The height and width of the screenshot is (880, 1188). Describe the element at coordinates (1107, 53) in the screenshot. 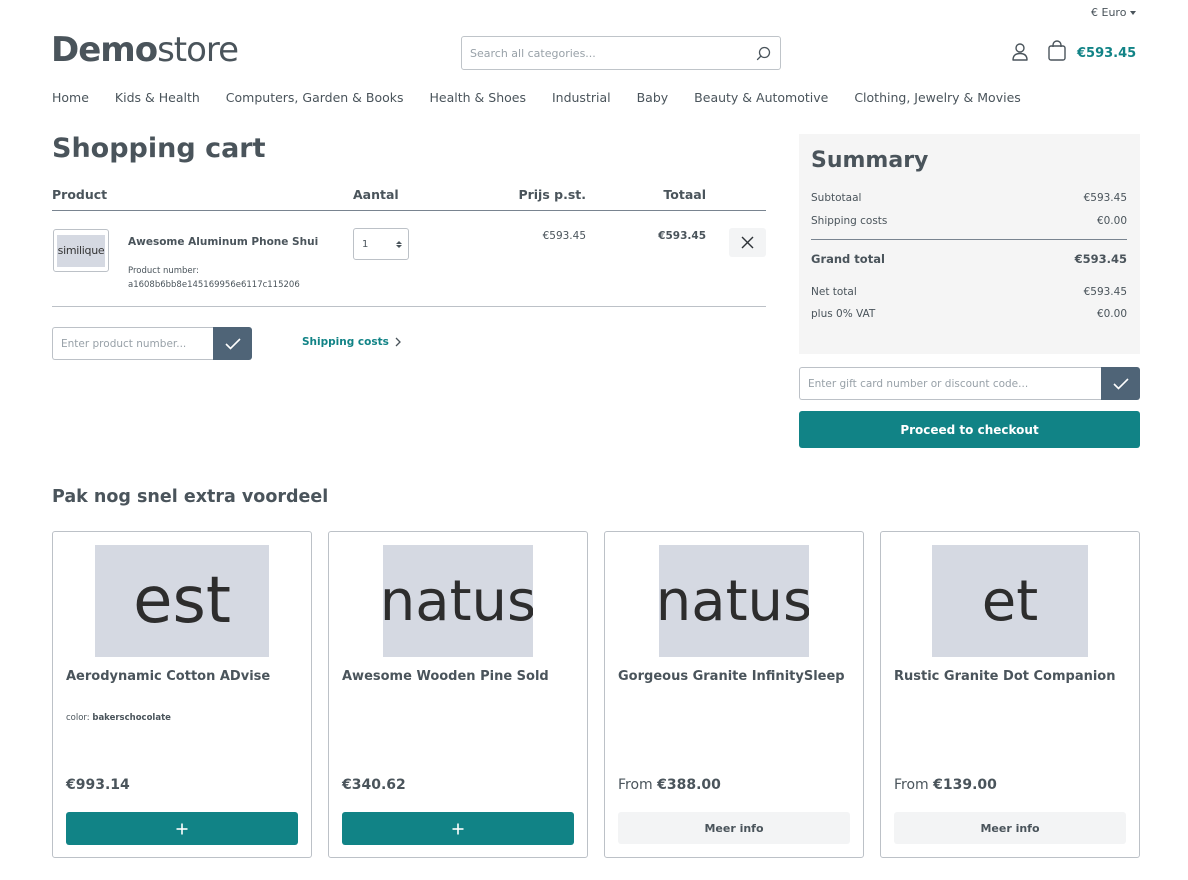

I see `cart-total: €593.45` at that location.